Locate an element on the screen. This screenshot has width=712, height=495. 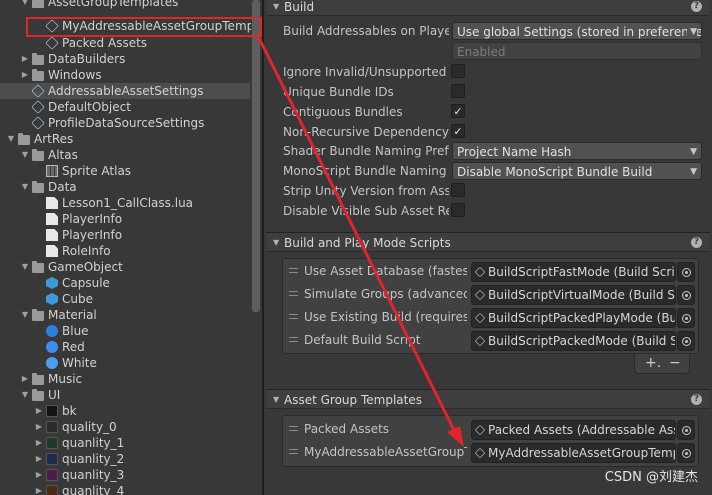
mono-naming-dropdown: Disable MonoScript Bundle Build ▼ is located at coordinates (577, 171).